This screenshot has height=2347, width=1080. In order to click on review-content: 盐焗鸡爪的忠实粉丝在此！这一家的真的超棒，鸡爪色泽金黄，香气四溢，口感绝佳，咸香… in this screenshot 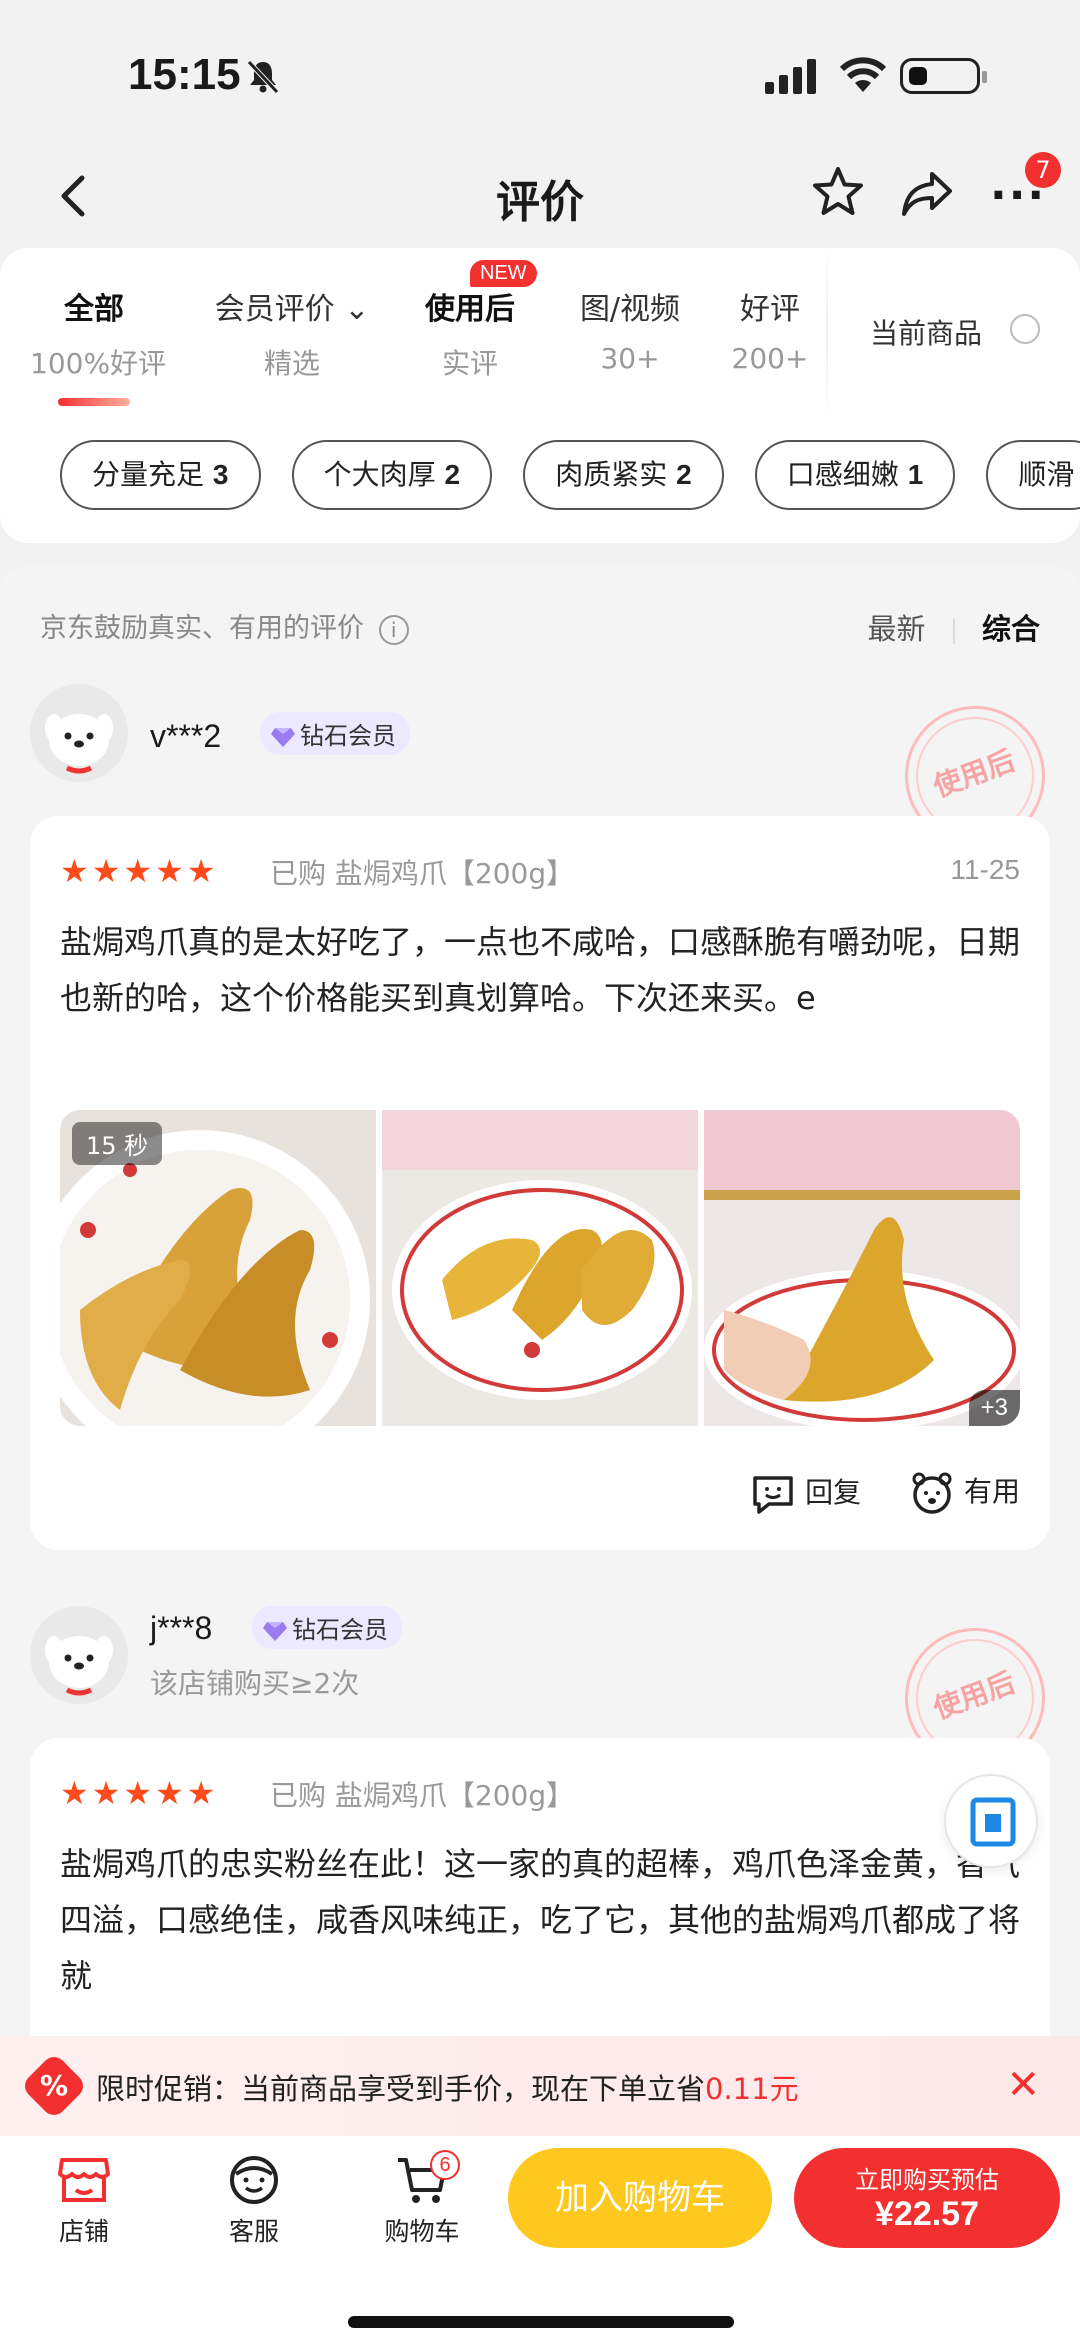, I will do `click(540, 1920)`.